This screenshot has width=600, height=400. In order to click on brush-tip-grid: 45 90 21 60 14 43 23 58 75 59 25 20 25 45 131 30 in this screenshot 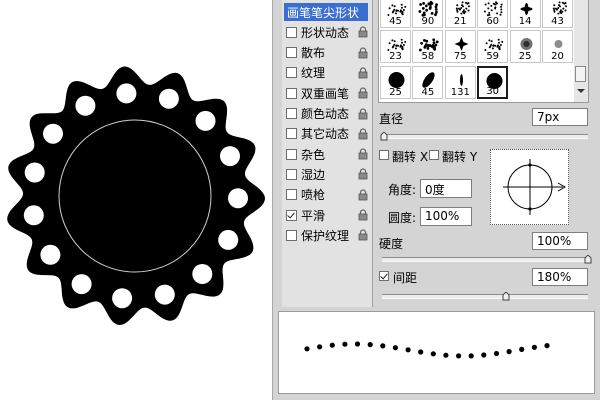, I will do `click(477, 51)`.